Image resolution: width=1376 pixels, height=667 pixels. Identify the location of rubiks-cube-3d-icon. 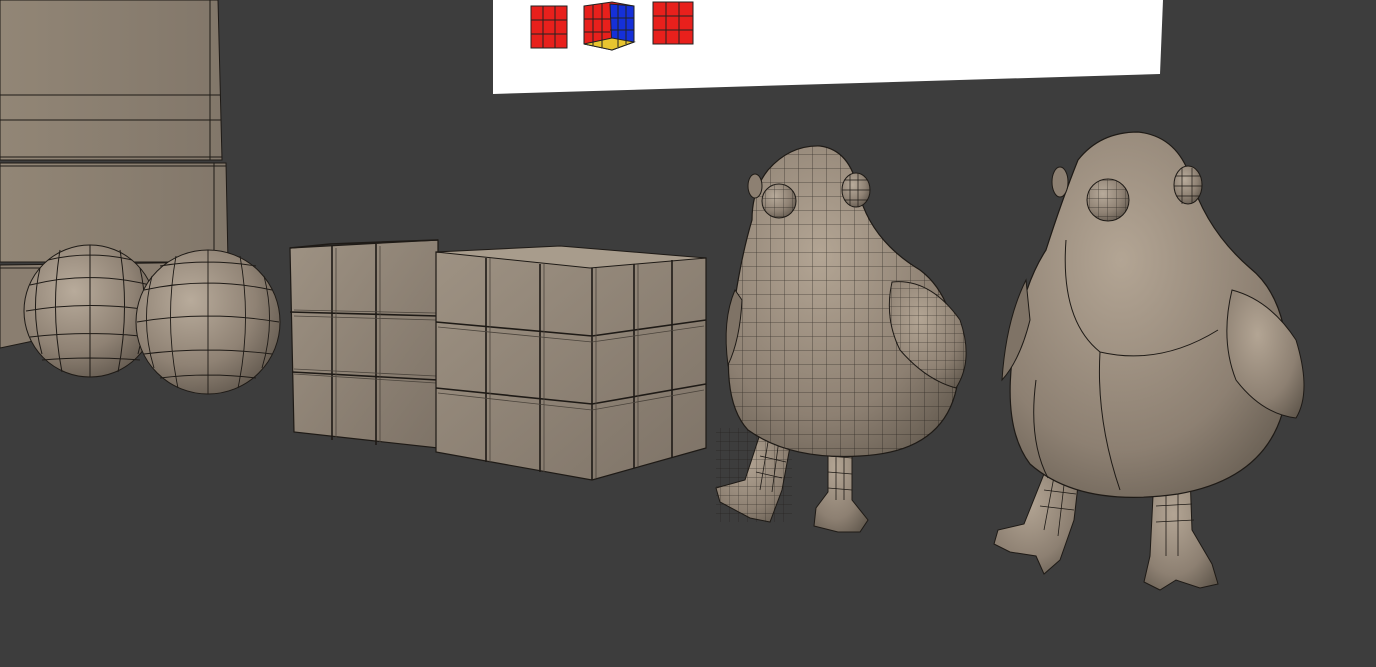
(609, 26).